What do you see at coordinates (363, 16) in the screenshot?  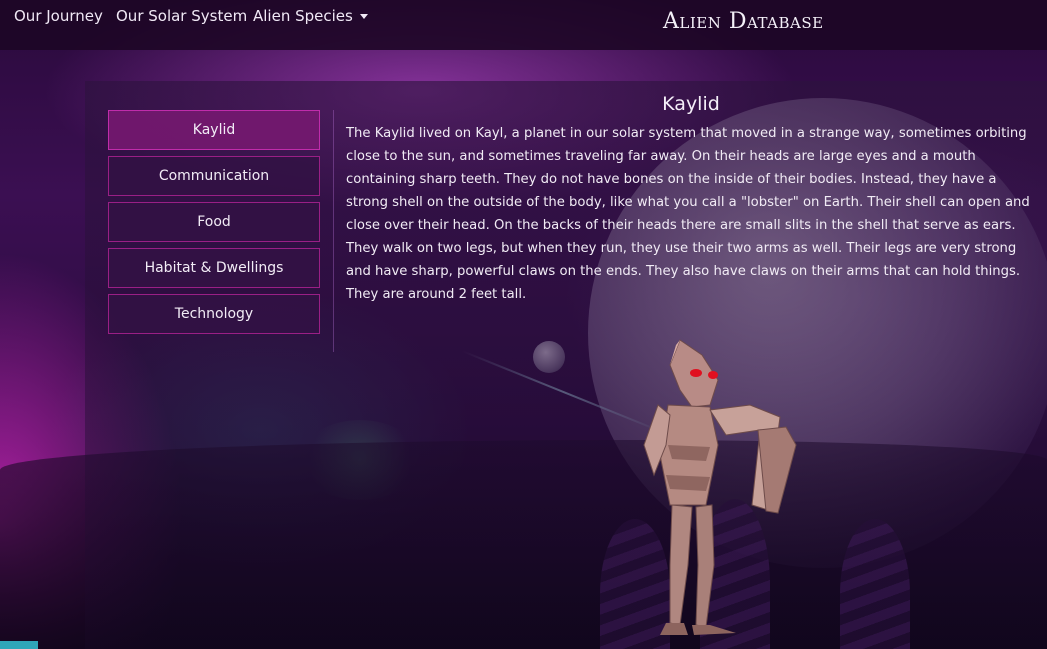 I see `caret-down-icon` at bounding box center [363, 16].